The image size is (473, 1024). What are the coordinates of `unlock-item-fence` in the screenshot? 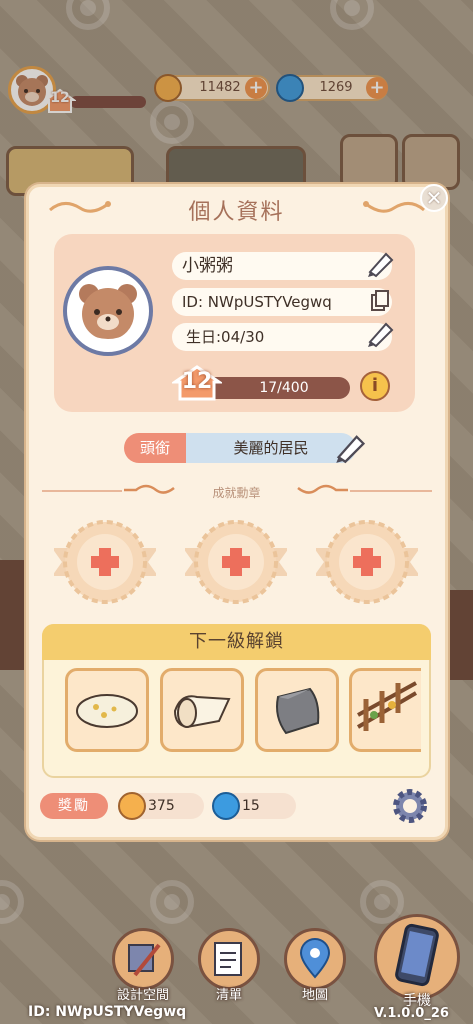 It's located at (385, 710).